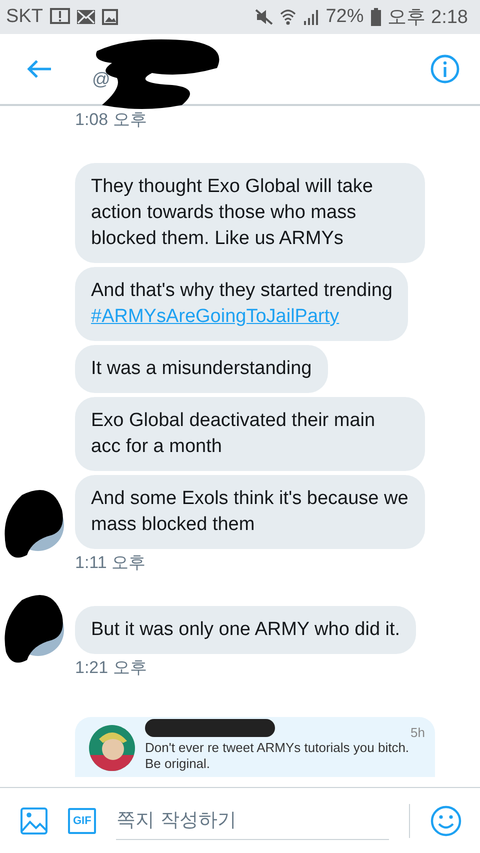  Describe the element at coordinates (428, 18) in the screenshot. I see `clock: 오후 2:18` at that location.